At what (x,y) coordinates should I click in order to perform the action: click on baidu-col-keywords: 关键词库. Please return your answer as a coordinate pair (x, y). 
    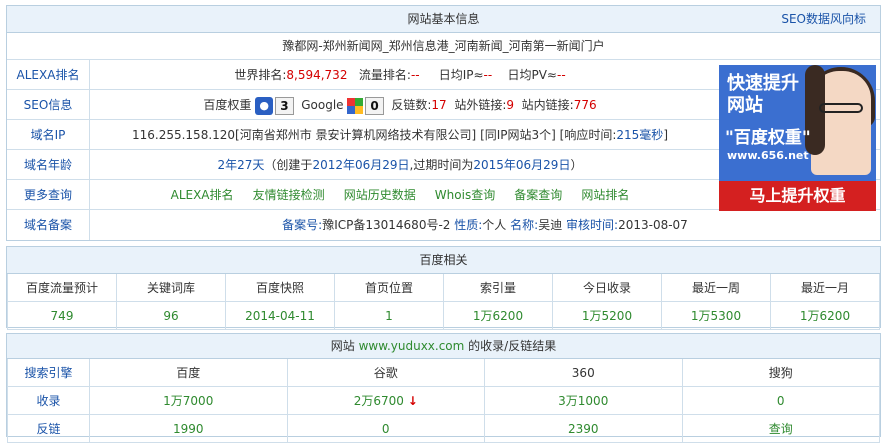
    Looking at the image, I should click on (171, 288).